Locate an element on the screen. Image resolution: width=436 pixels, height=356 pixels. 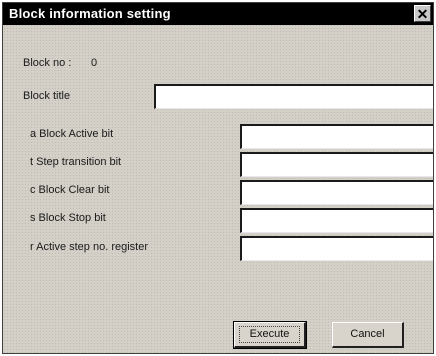
step-transition-bit-label: t Step transition bit is located at coordinates (76, 162).